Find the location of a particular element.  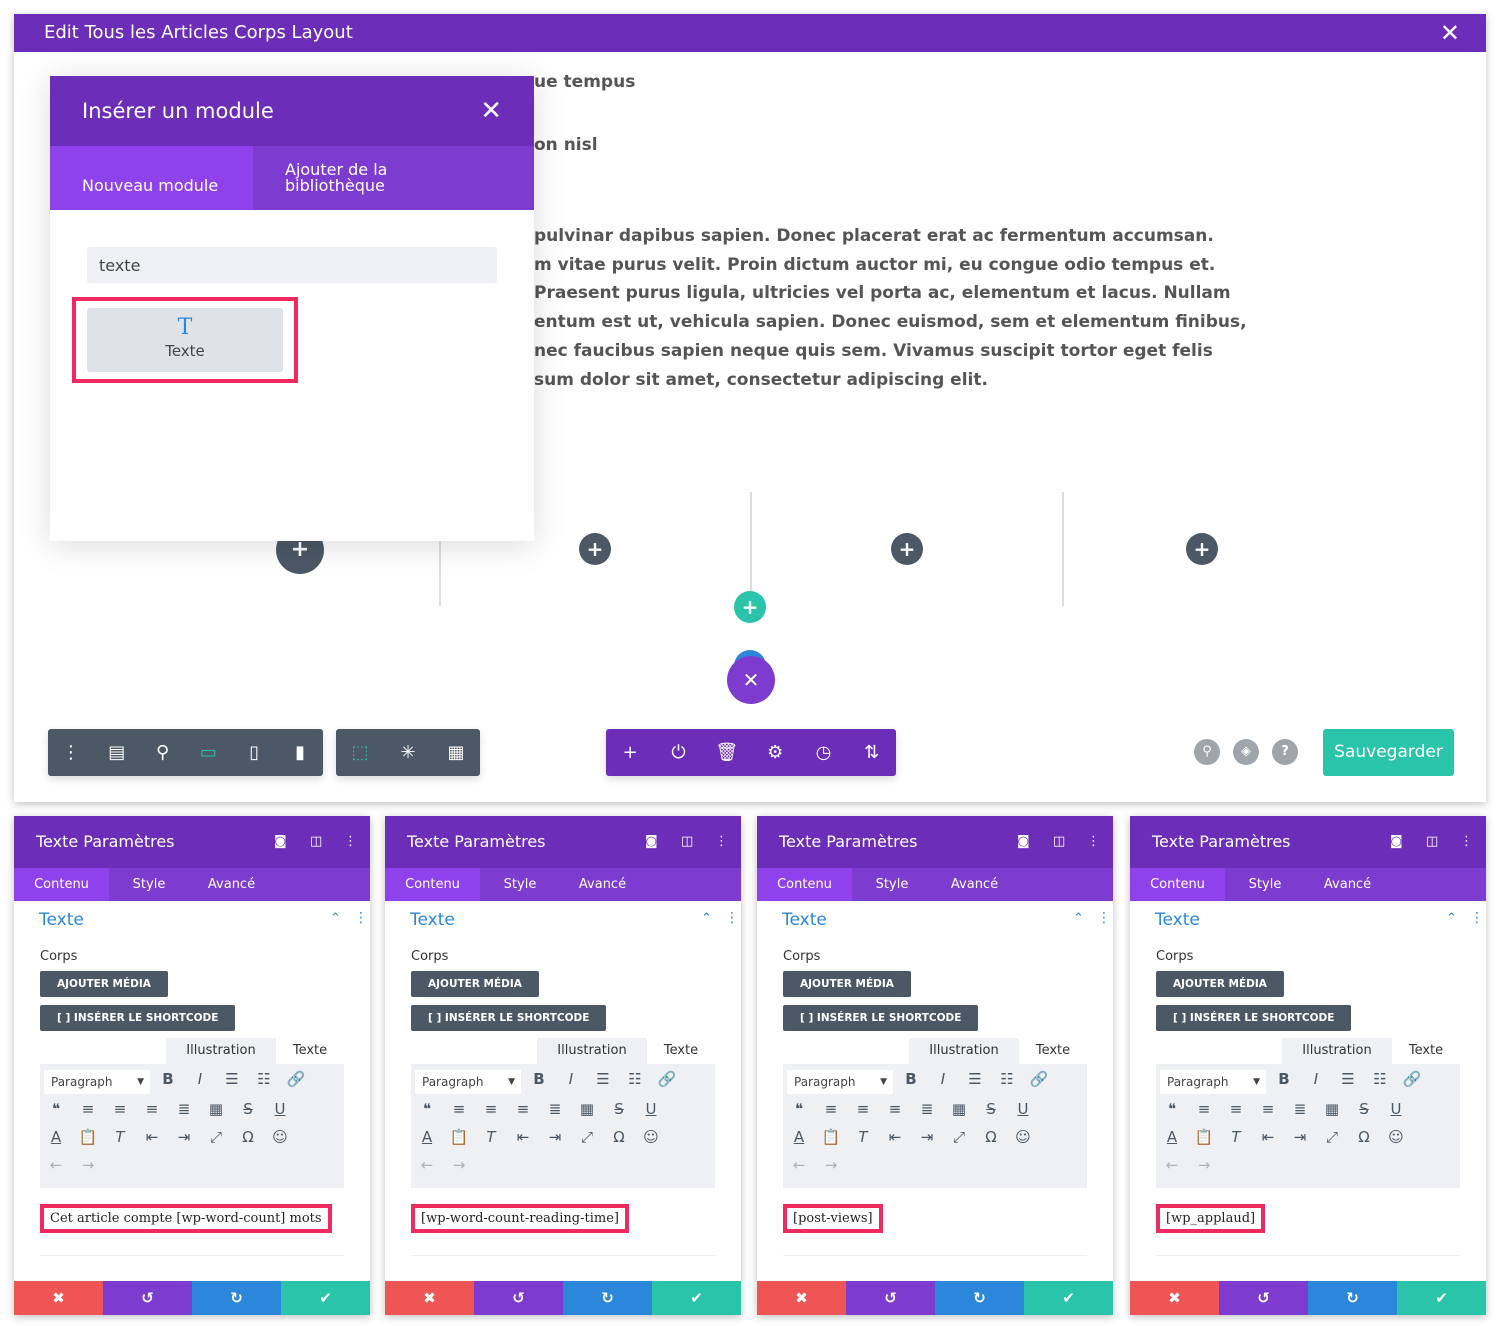

clear-format-icon: T is located at coordinates (1236, 1137).